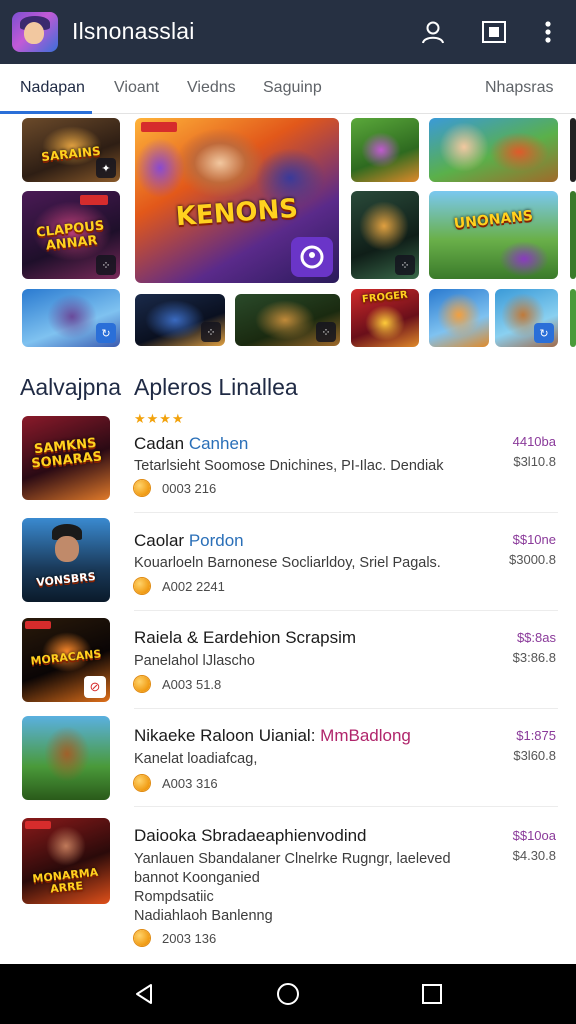 This screenshot has width=576, height=1024. Describe the element at coordinates (203, 916) in the screenshot. I see `app-description-line4: Nadiahlaoh Banlenng` at that location.